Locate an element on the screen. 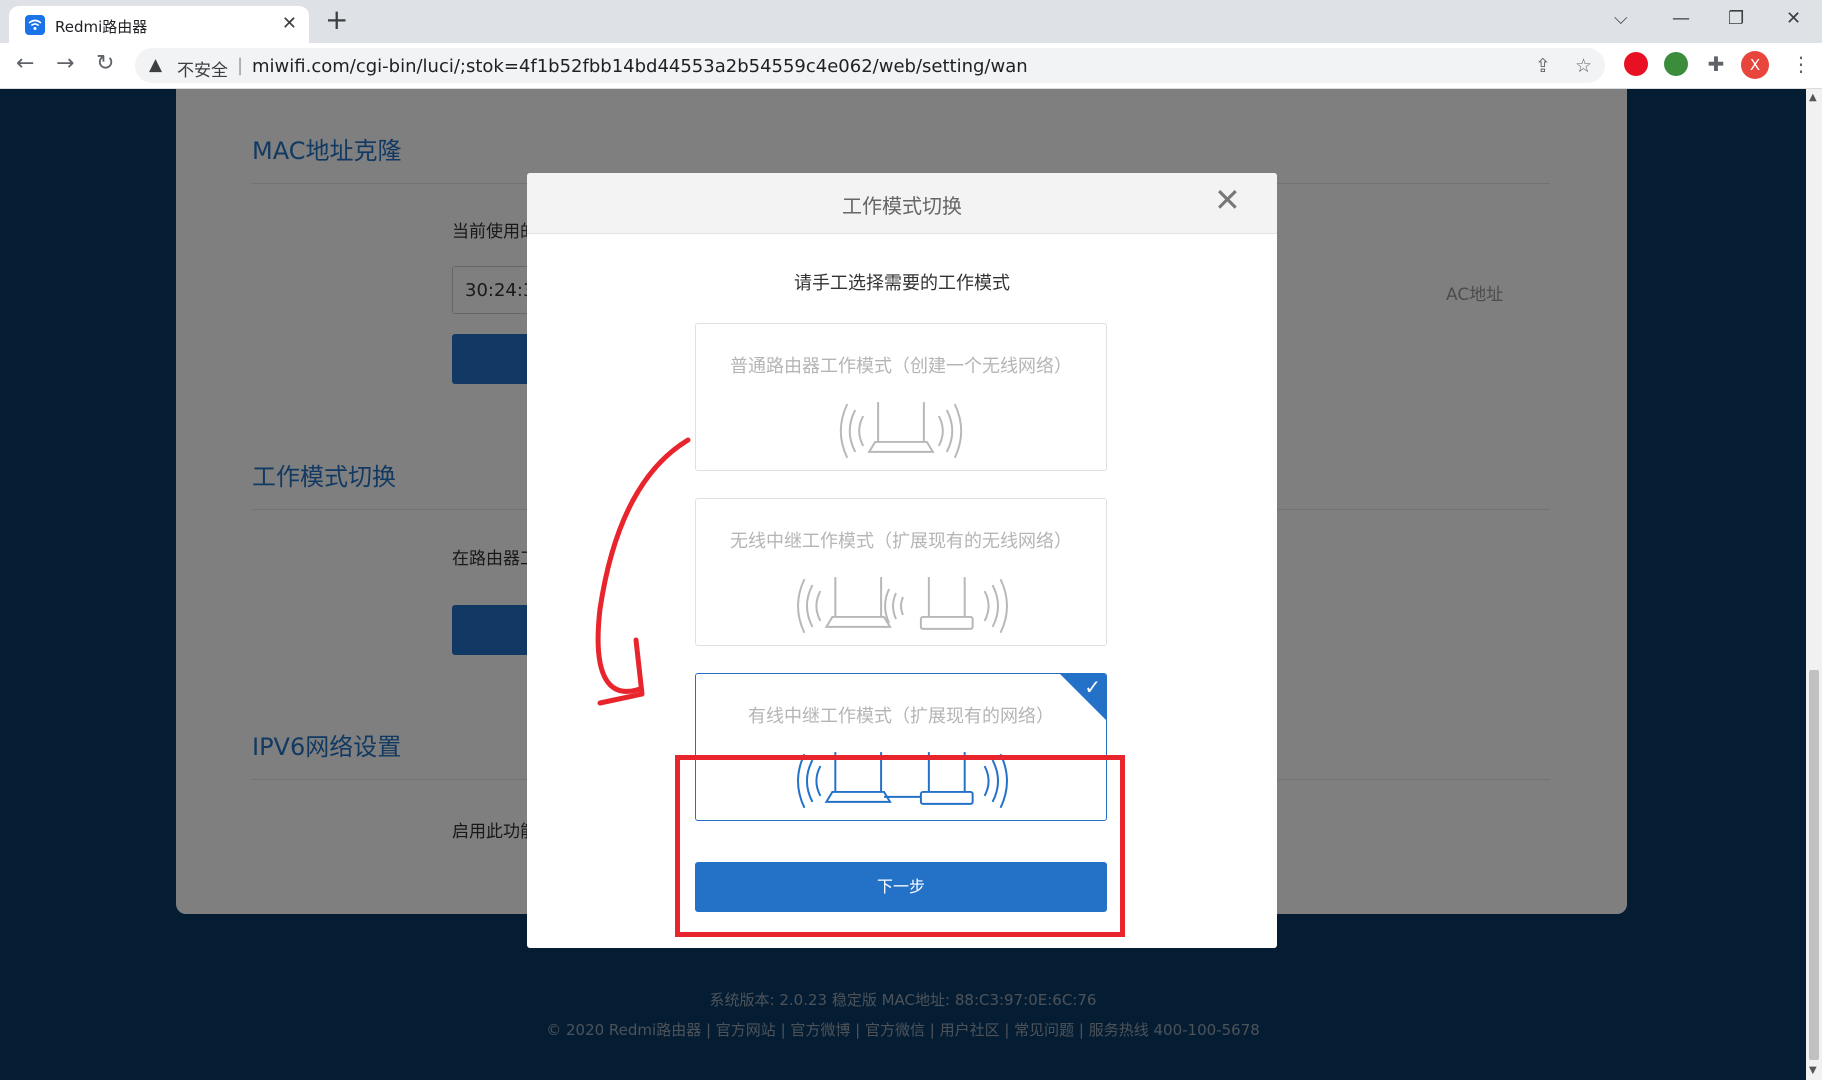 This screenshot has width=1822, height=1080. adblock-extension-icon is located at coordinates (1636, 64).